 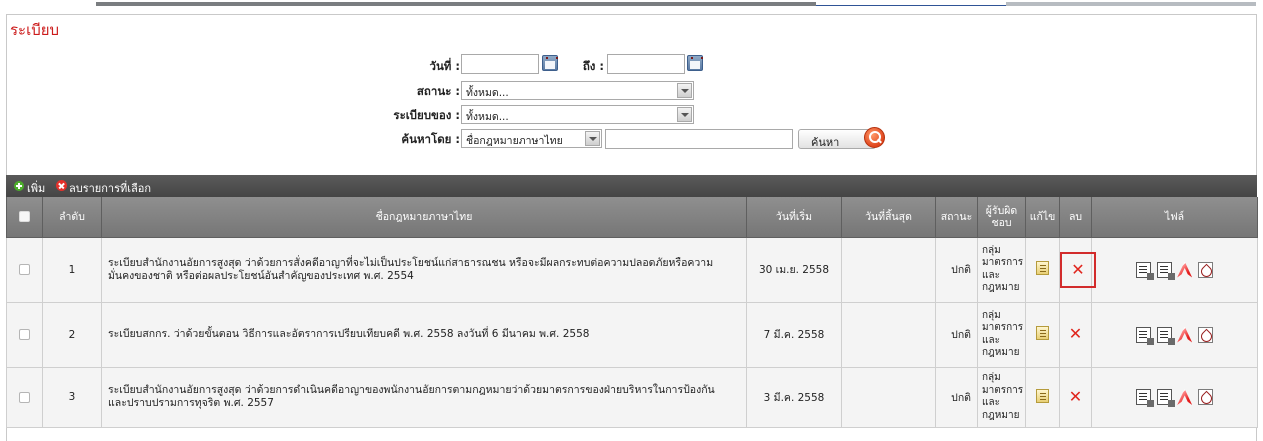 I want to click on decorative-line, so click(x=911, y=5).